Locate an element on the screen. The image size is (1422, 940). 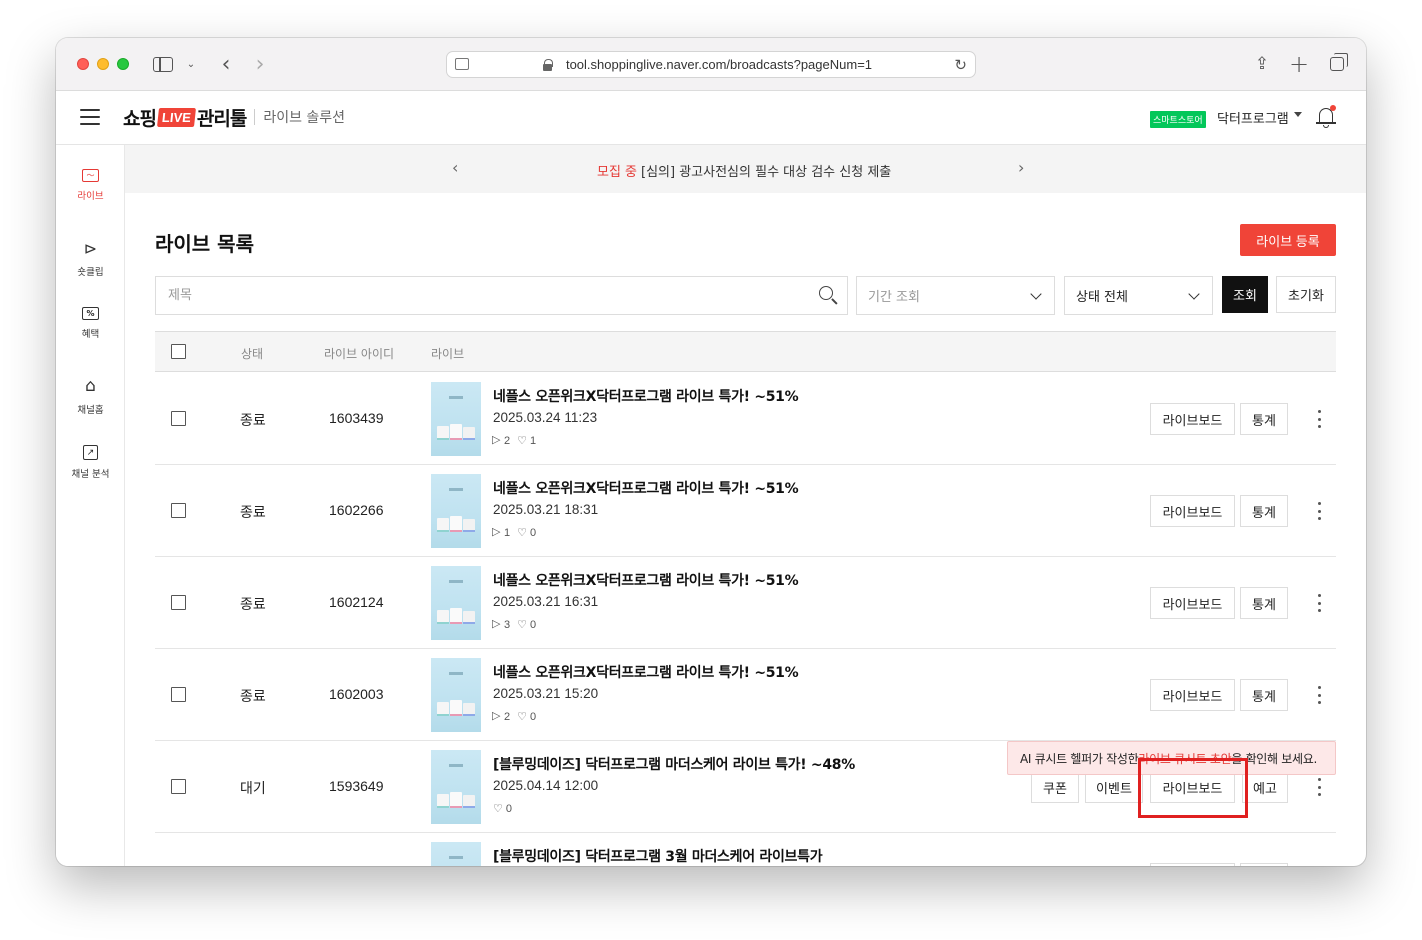
row-title: [블루밍데이즈] 닥터프로그램 마더스케어 라이브 특가! ~48% is located at coordinates (674, 764).